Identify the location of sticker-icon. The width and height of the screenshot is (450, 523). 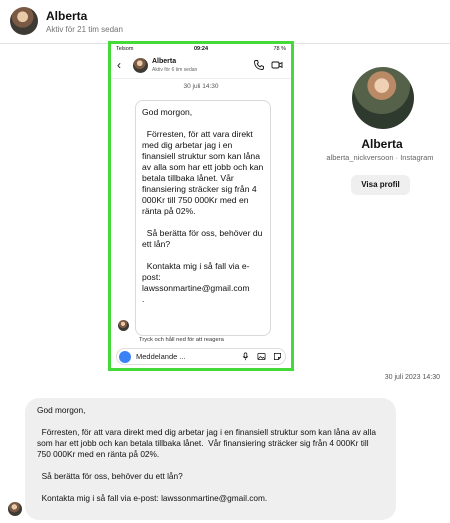
(277, 356).